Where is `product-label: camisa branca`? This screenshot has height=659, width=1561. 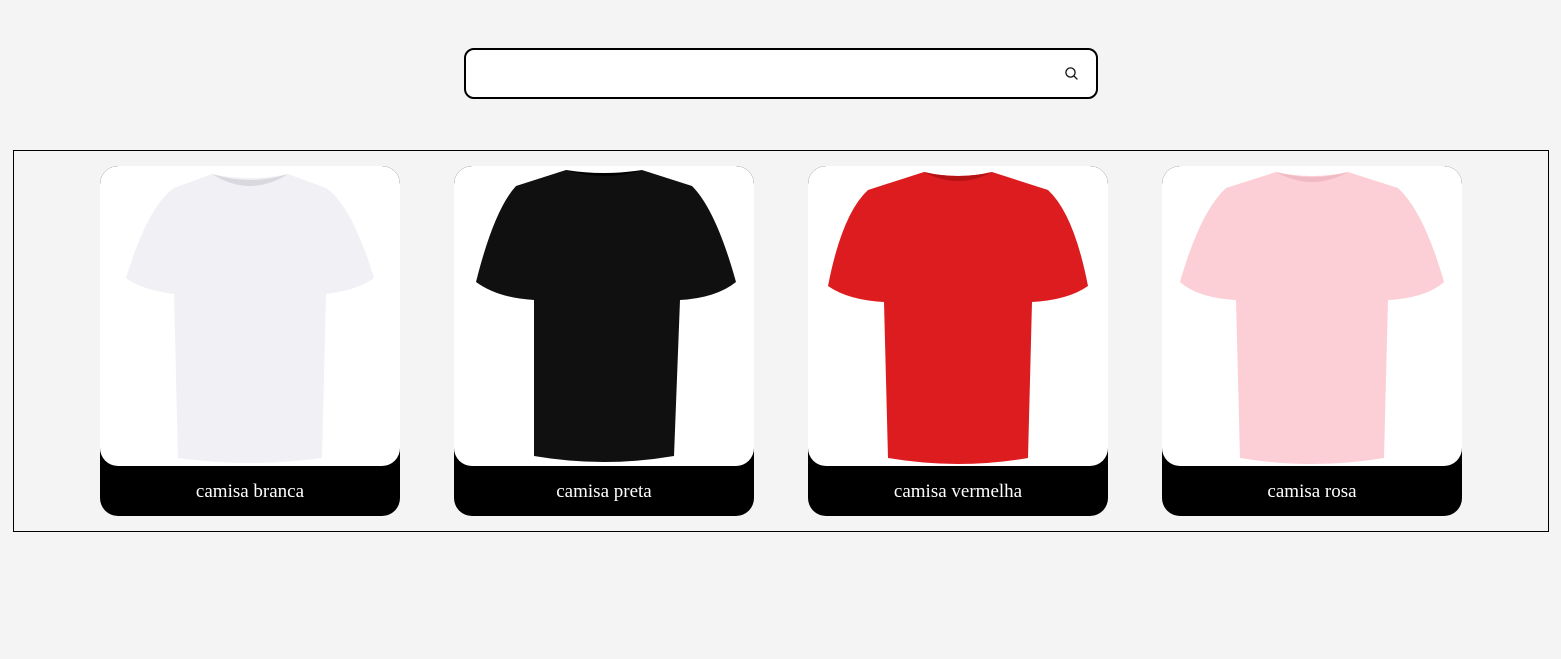 product-label: camisa branca is located at coordinates (250, 491).